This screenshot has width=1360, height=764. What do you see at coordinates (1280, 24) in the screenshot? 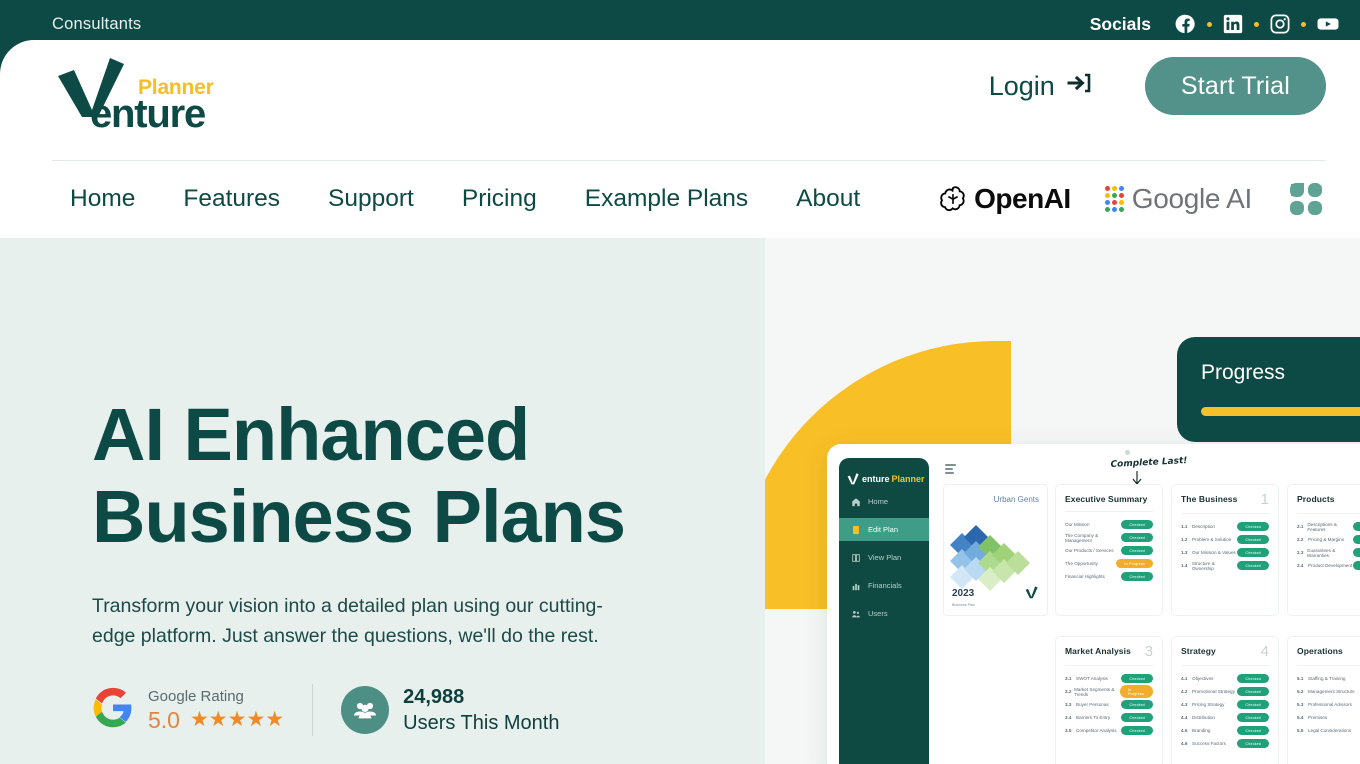
I see `instagram-icon` at bounding box center [1280, 24].